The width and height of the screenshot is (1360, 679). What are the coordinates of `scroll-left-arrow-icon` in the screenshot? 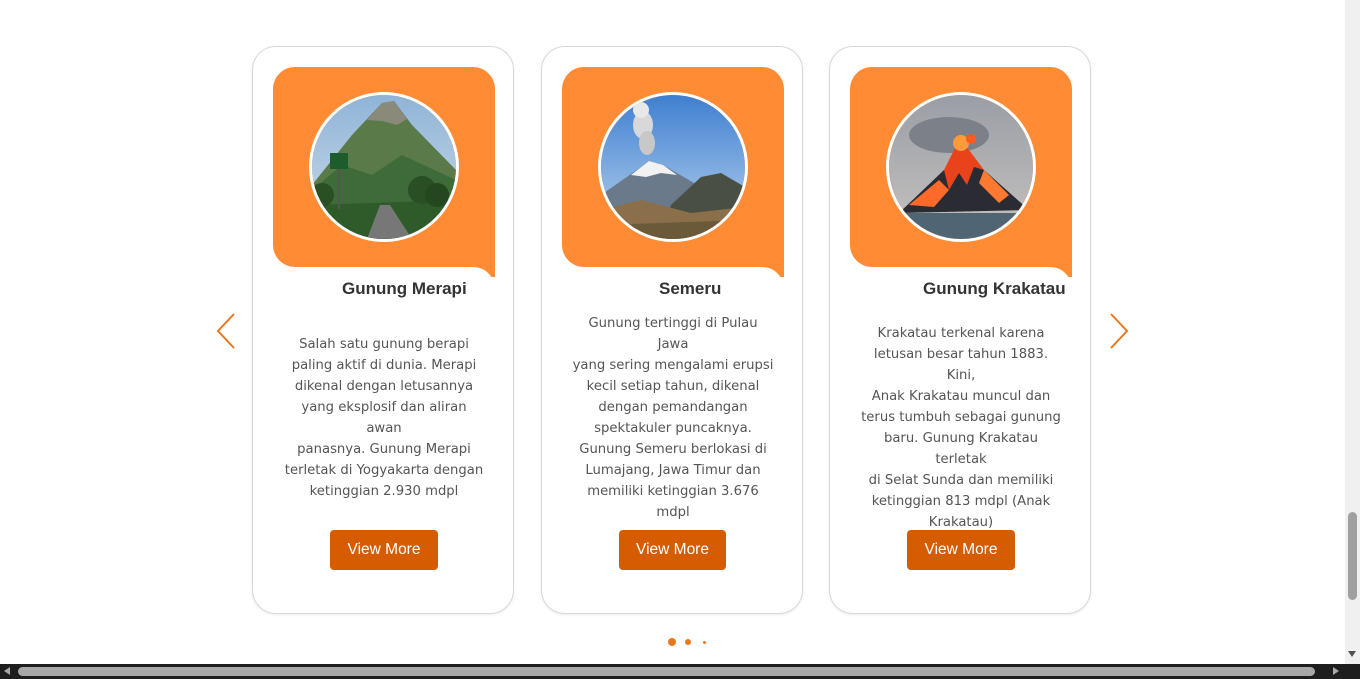 It's located at (7, 671).